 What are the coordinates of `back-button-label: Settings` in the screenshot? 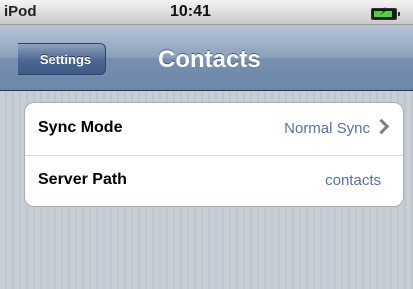 It's located at (65, 59).